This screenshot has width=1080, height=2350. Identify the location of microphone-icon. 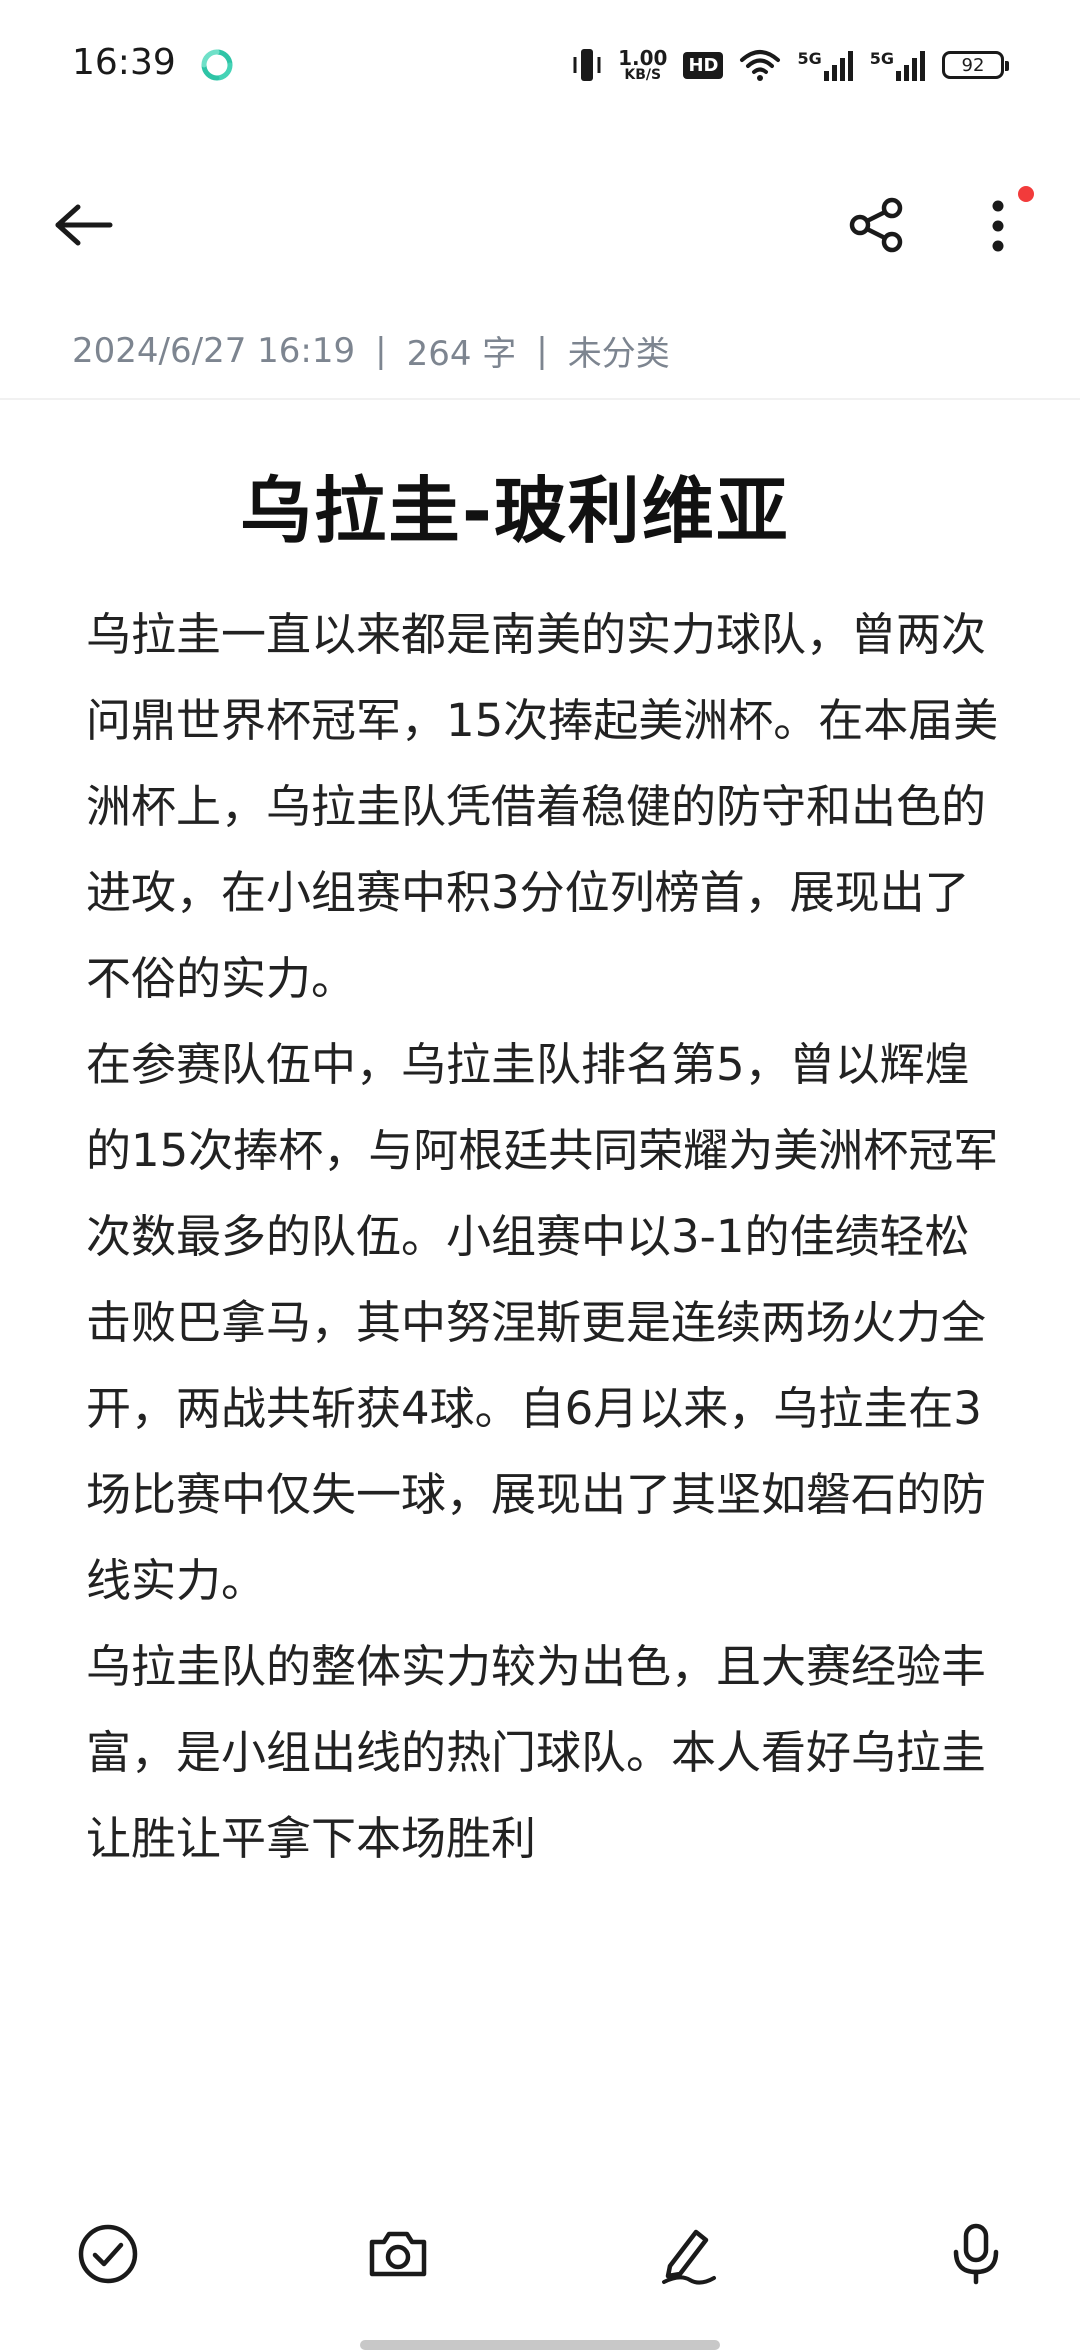
(976, 2254).